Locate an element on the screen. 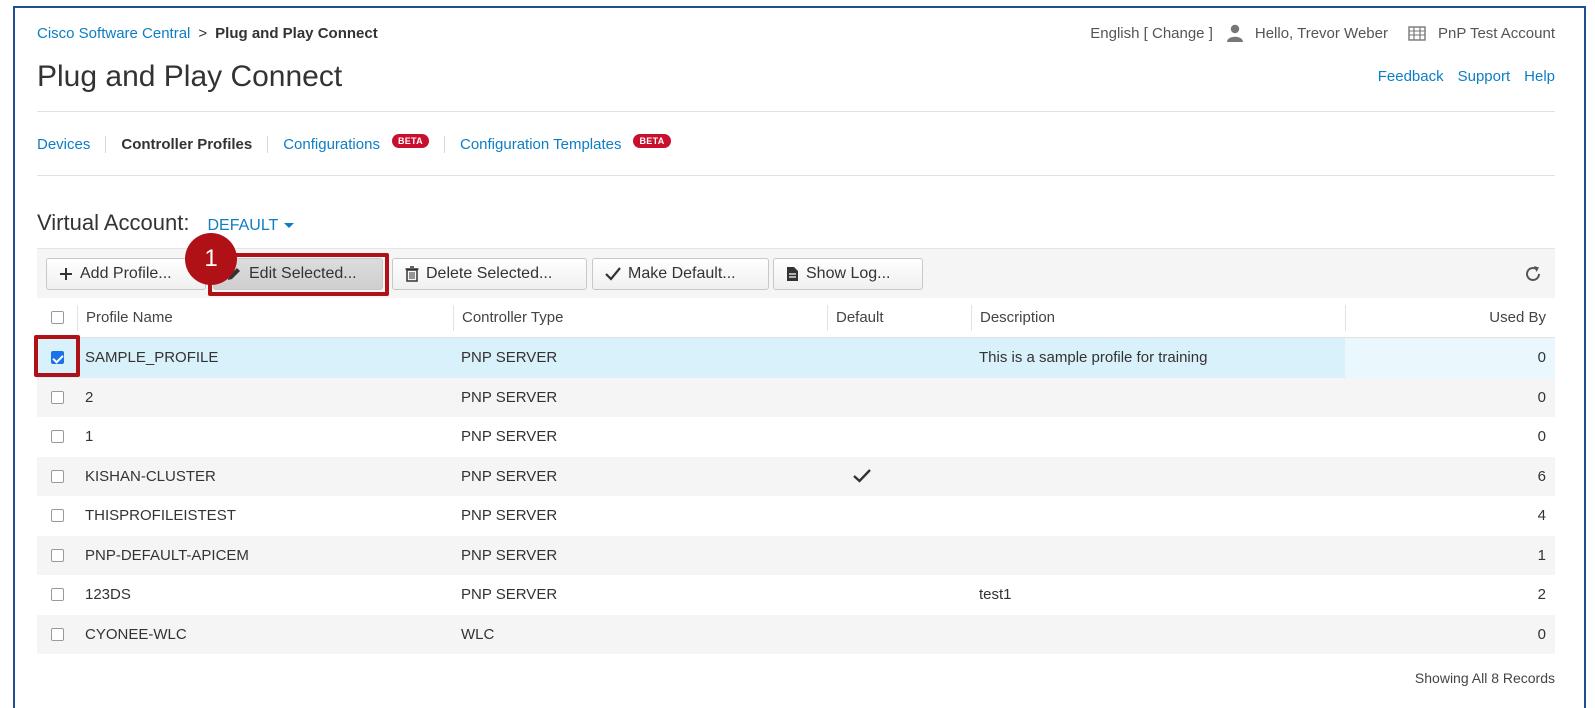 This screenshot has height=708, width=1595. caret-down-icon is located at coordinates (289, 225).